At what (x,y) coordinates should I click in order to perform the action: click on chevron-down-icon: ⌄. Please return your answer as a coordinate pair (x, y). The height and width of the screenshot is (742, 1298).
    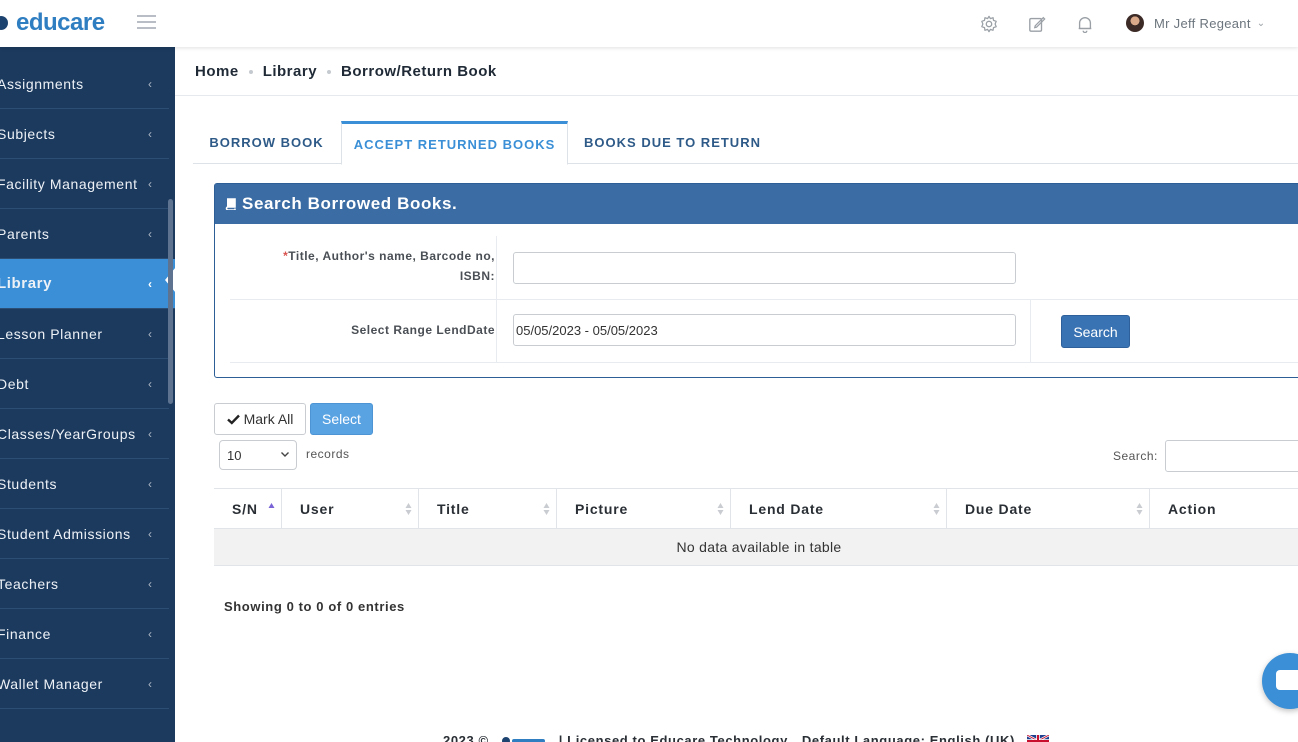
    Looking at the image, I should click on (1261, 23).